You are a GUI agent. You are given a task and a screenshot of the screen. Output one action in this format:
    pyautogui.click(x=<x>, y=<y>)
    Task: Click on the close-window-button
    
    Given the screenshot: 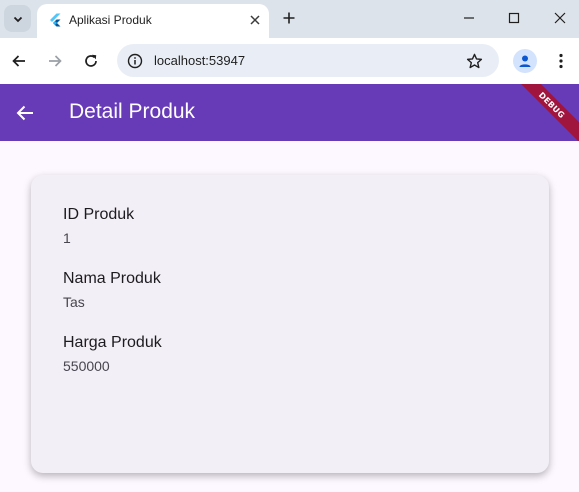 What is the action you would take?
    pyautogui.click(x=560, y=18)
    